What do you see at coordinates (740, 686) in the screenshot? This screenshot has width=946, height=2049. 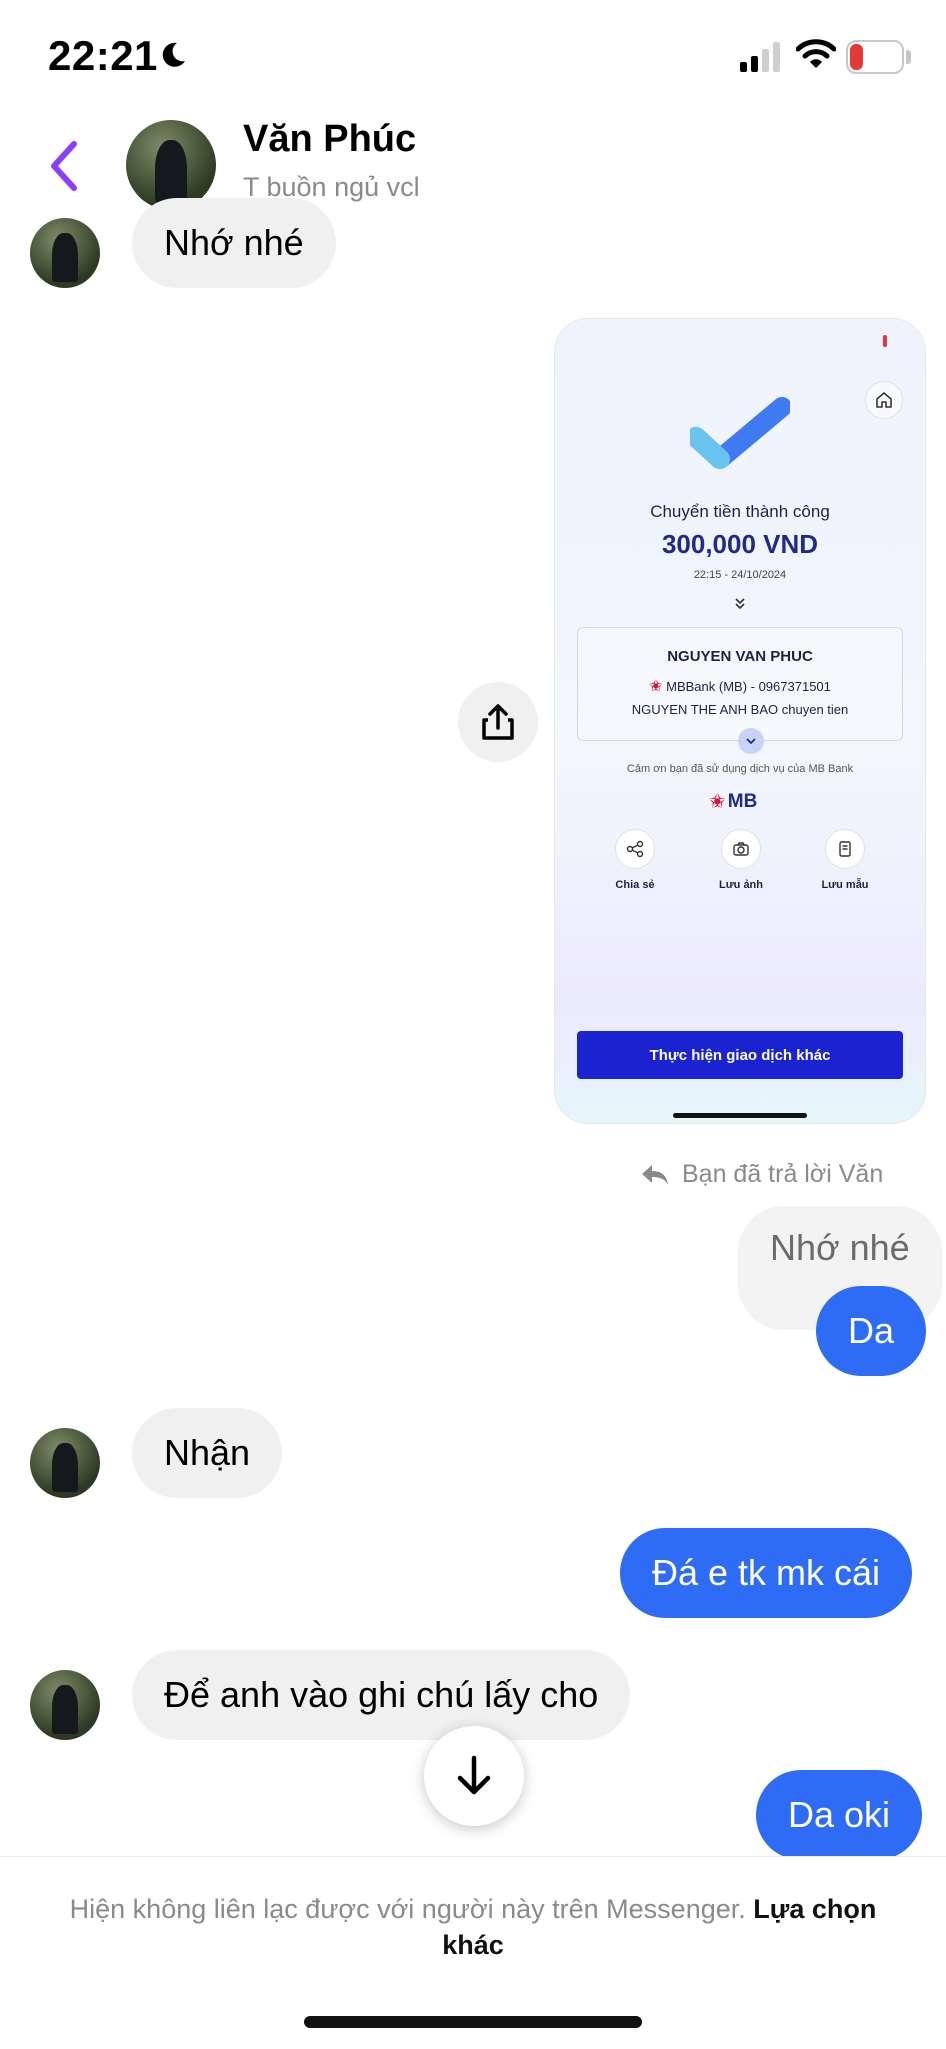 I see `recipient-bank: ✬ MBBank (MB) - 0967371501` at bounding box center [740, 686].